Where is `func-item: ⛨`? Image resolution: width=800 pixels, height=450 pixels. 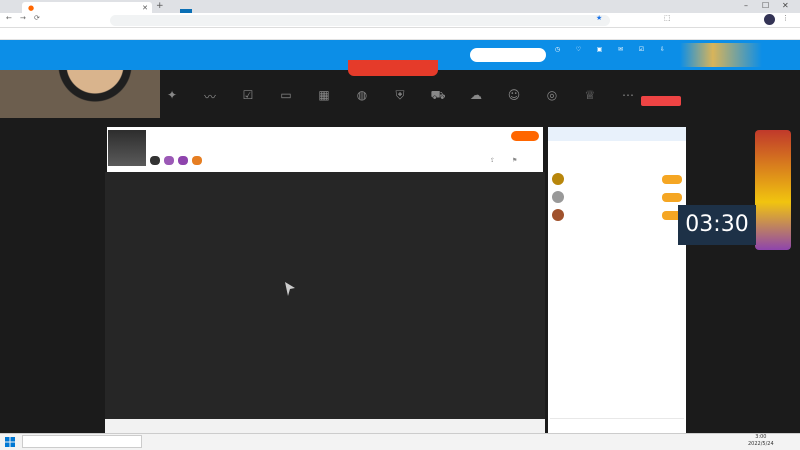
func-item: ⛨ is located at coordinates (400, 105).